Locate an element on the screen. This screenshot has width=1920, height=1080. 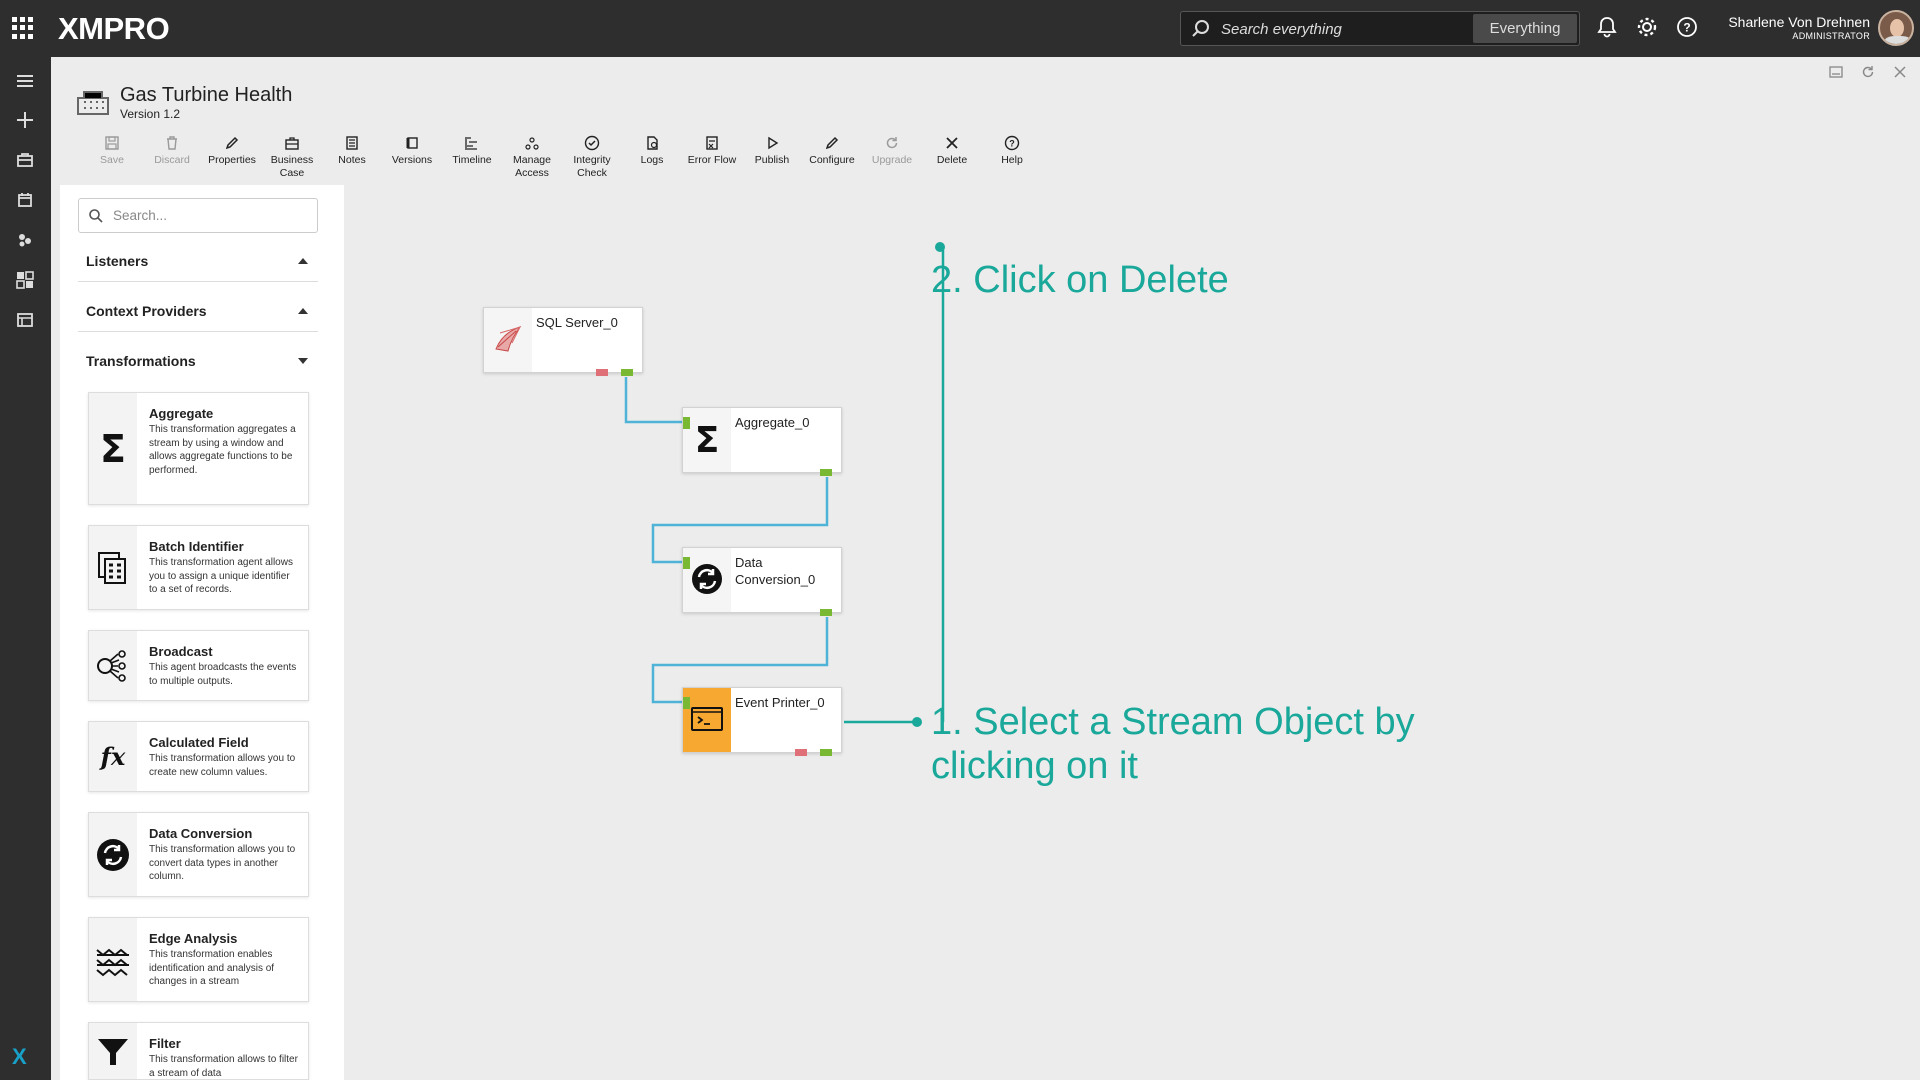
logs-button: Logs is located at coordinates (652, 151).